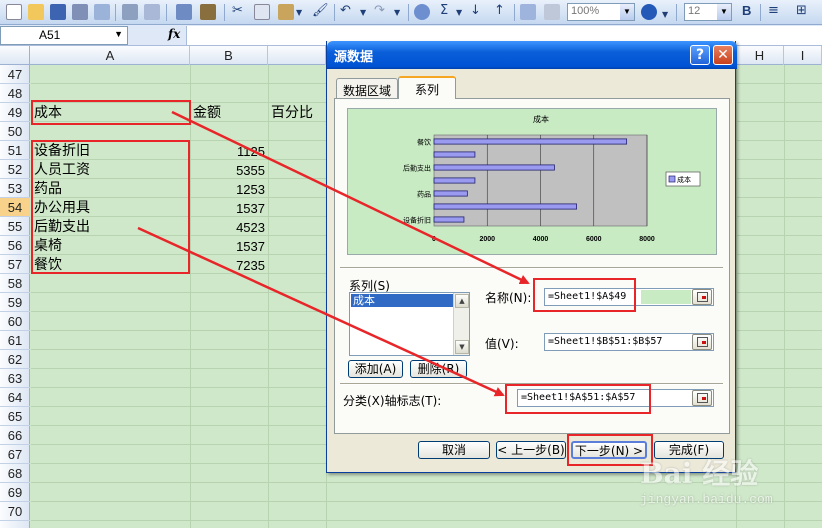 Image resolution: width=822 pixels, height=528 pixels. What do you see at coordinates (15, 454) in the screenshot?
I see `row-header-67: 67` at bounding box center [15, 454].